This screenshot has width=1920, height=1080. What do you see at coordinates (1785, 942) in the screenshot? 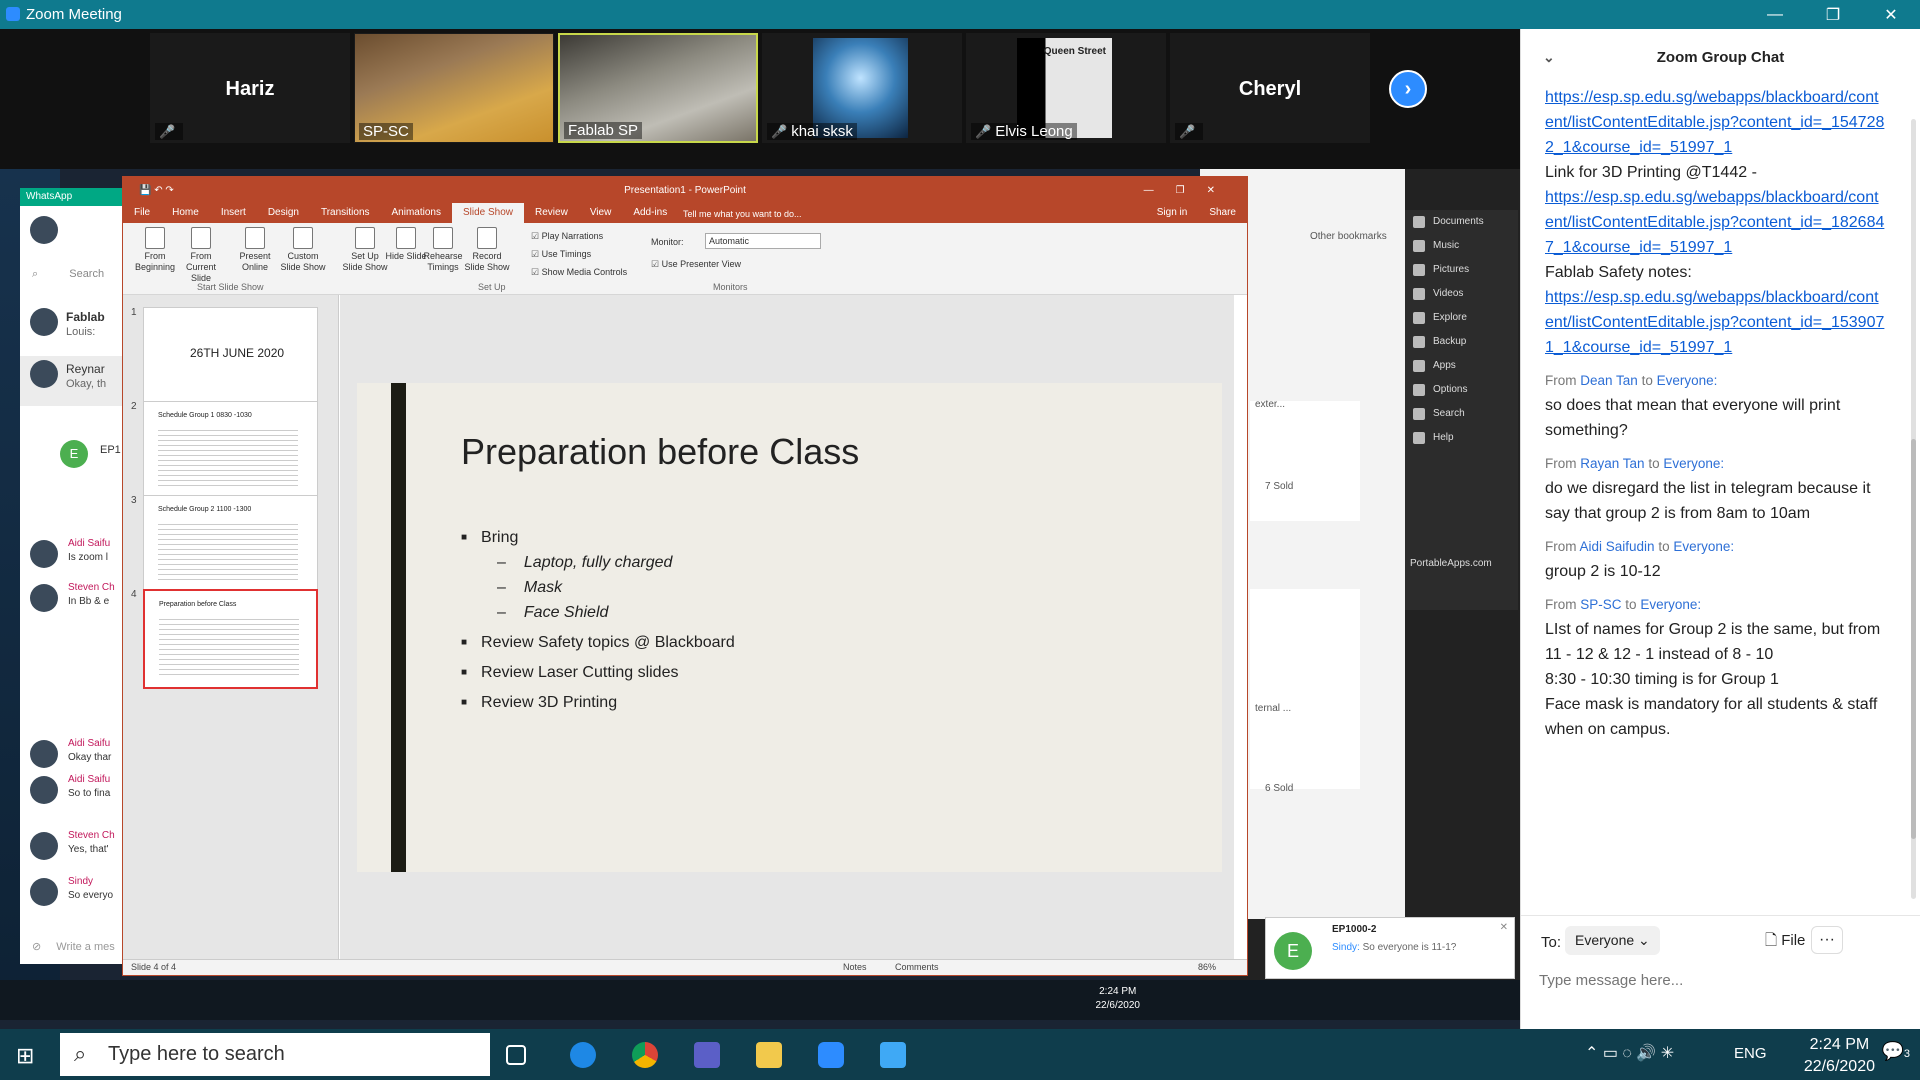
I see `file-button: 🗋 File` at bounding box center [1785, 942].